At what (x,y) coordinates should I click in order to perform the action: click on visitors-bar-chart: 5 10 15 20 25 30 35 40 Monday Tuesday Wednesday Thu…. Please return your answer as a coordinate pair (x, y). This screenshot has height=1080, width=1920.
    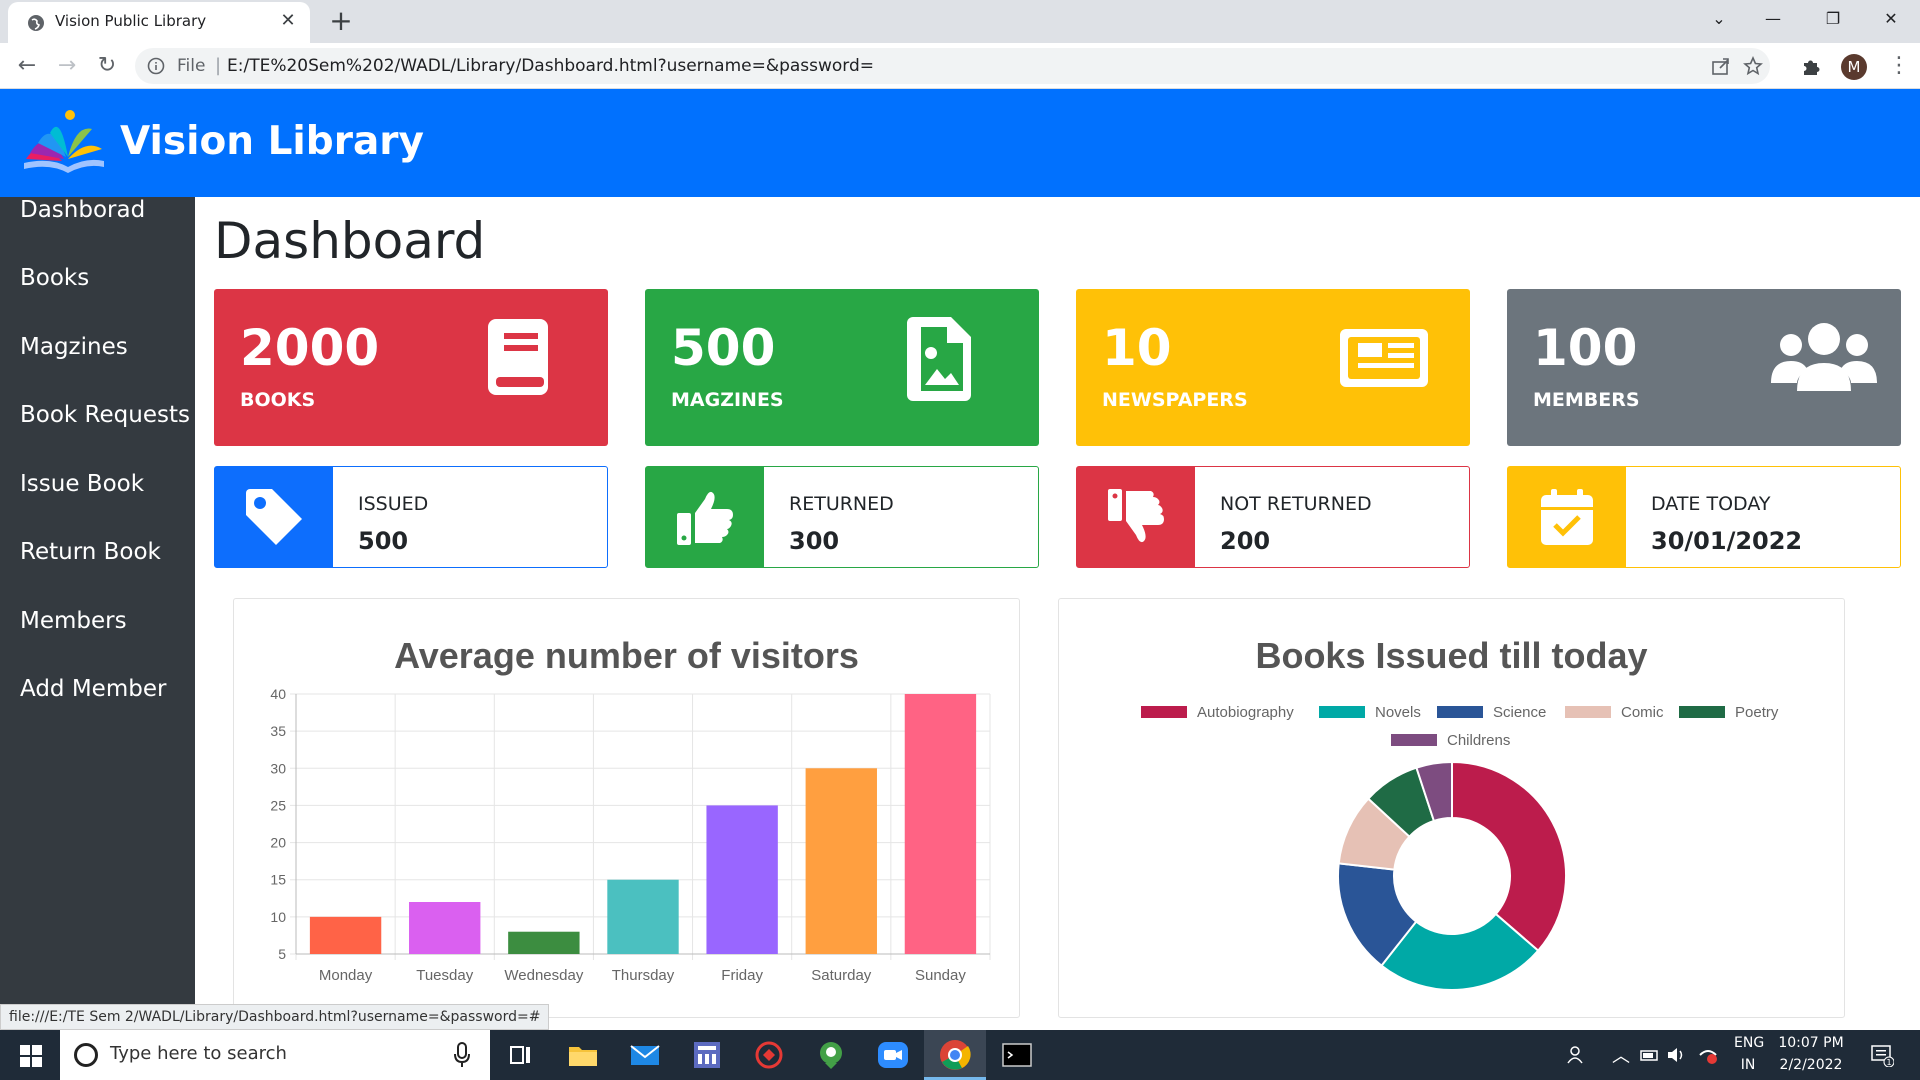
    Looking at the image, I should click on (630, 835).